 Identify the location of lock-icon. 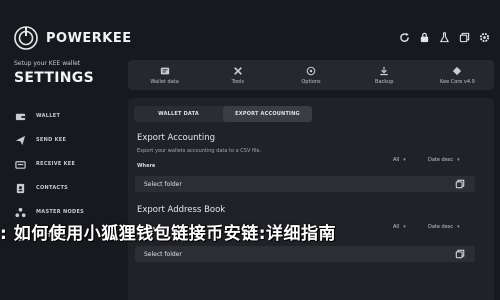
(424, 37).